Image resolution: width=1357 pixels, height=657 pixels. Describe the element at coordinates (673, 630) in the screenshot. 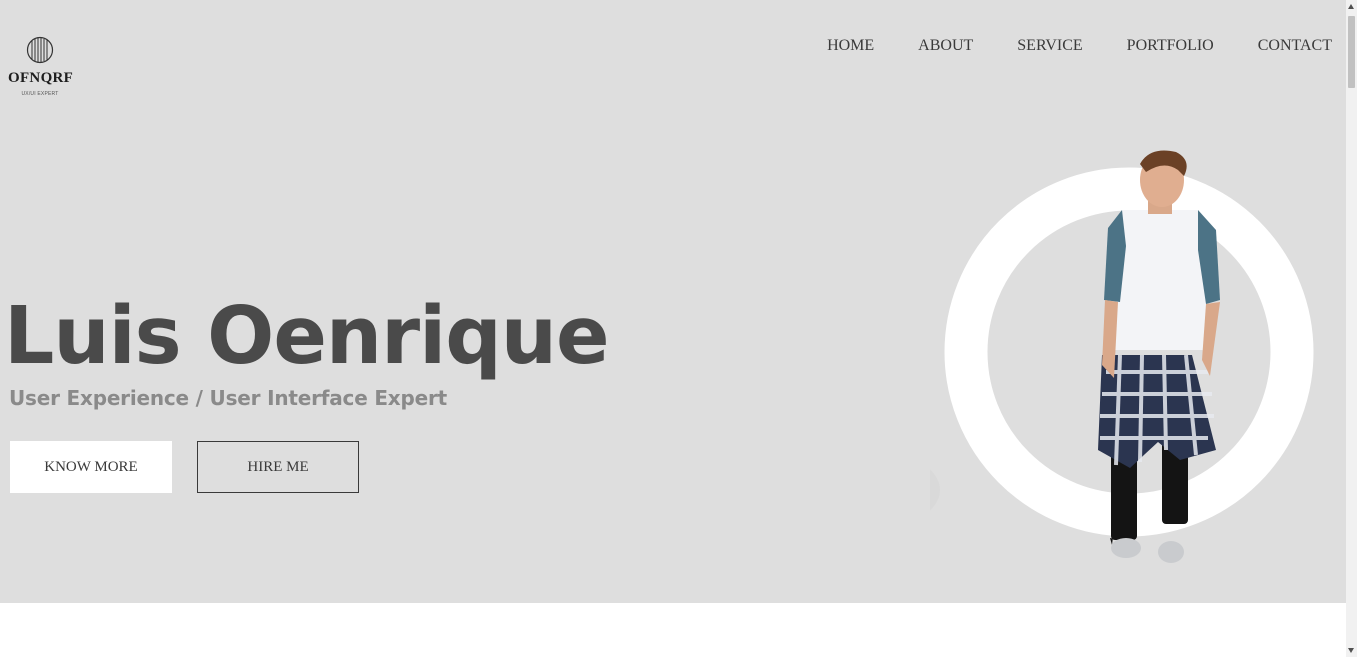

I see `next-section` at that location.